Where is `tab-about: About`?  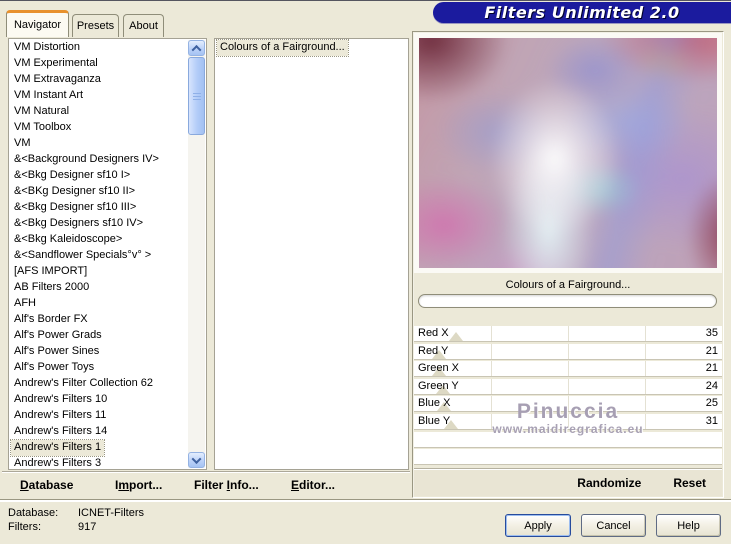 tab-about: About is located at coordinates (143, 25).